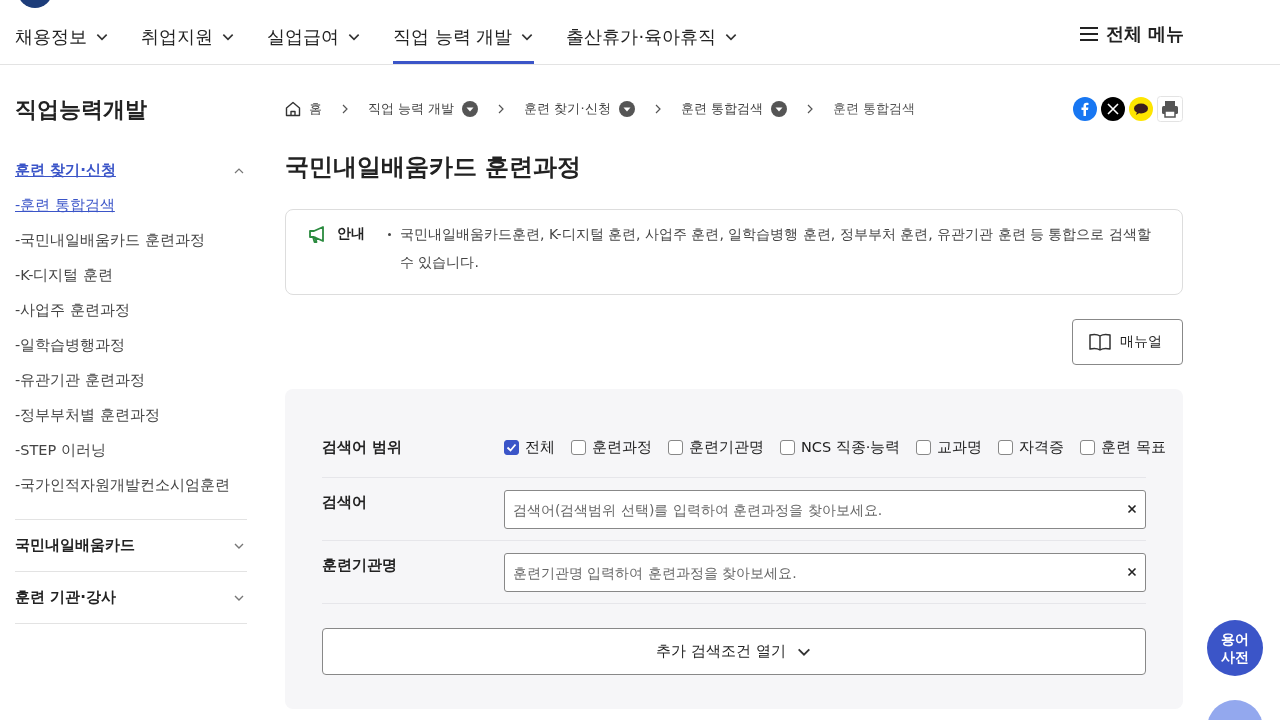 The width and height of the screenshot is (1280, 720). I want to click on input-field: 검색어(검색범위 선택)를 입력하여 훈련과정을 찾아보세요., so click(825, 509).